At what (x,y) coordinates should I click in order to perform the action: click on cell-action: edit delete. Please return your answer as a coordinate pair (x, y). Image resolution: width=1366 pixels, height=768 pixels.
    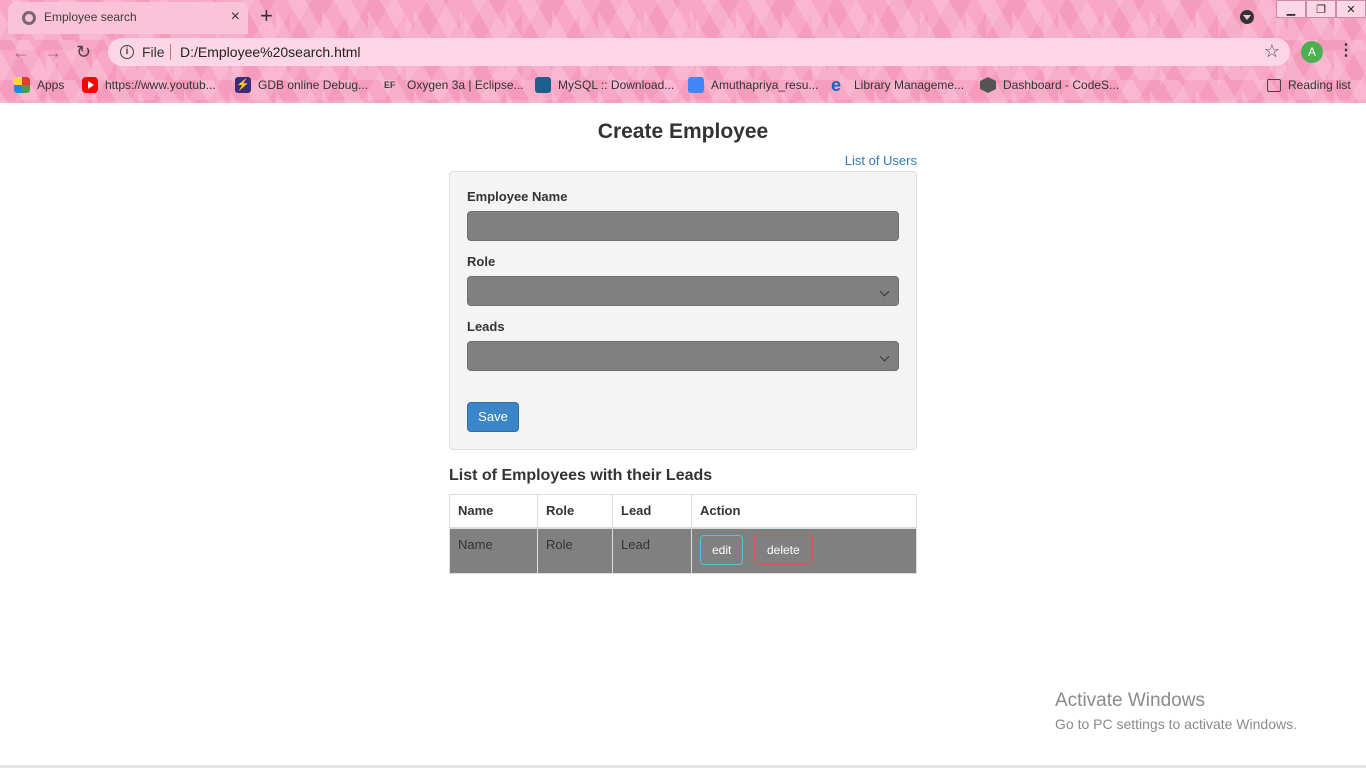
    Looking at the image, I should click on (804, 550).